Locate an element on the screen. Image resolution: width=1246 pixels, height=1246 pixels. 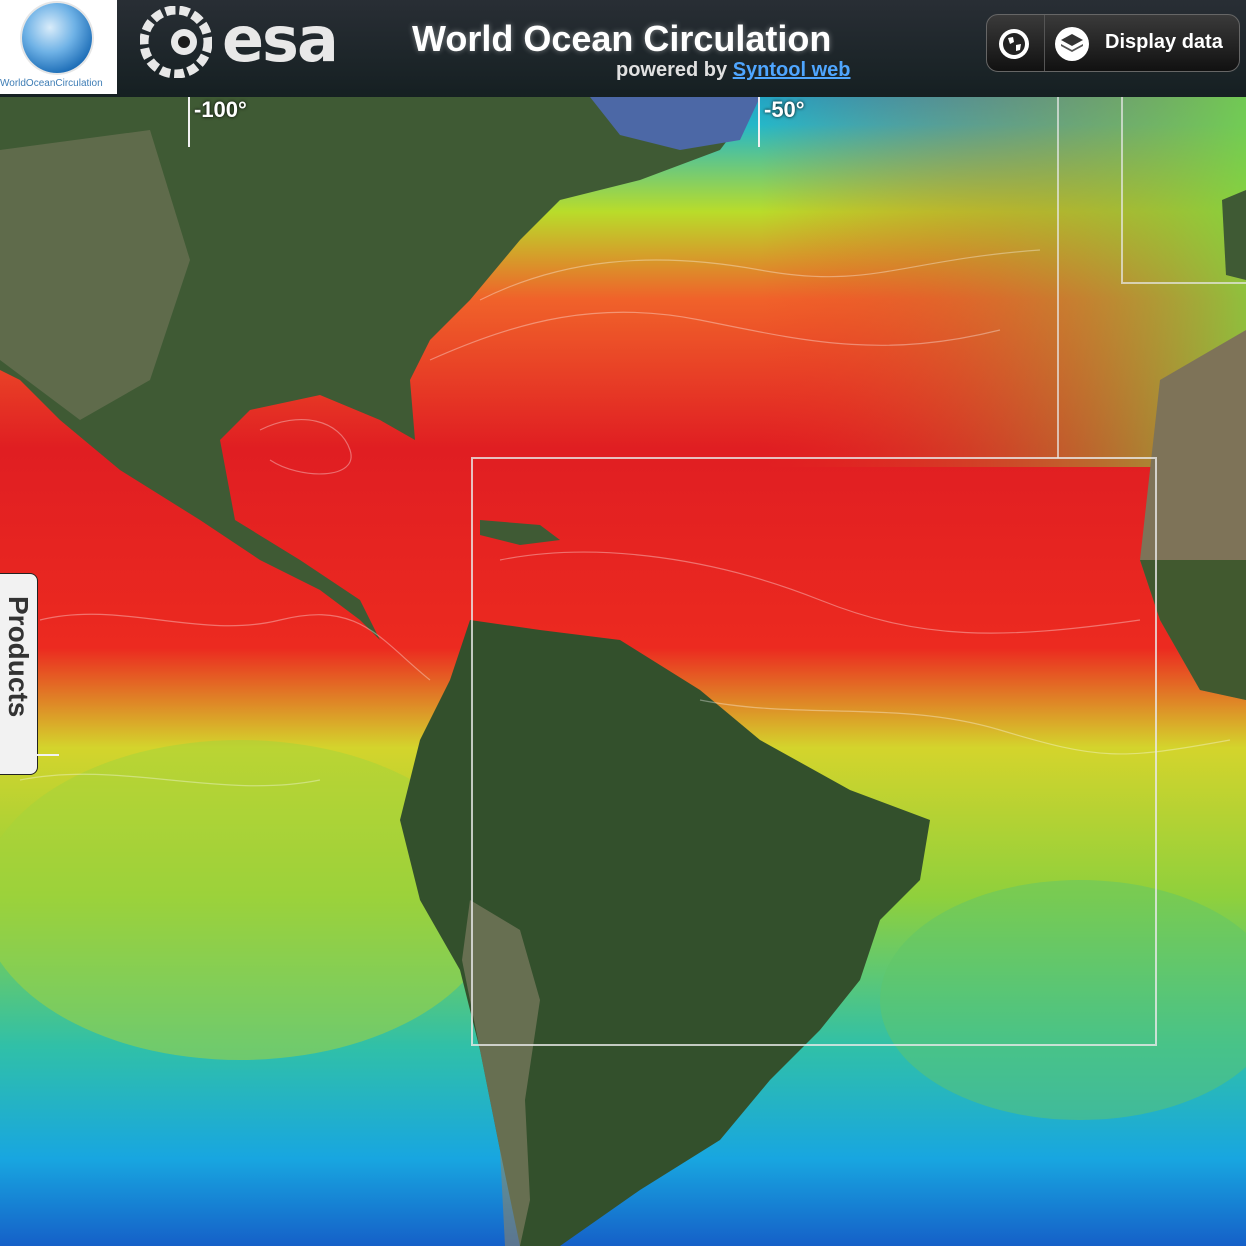
globe-icon is located at coordinates (1014, 44).